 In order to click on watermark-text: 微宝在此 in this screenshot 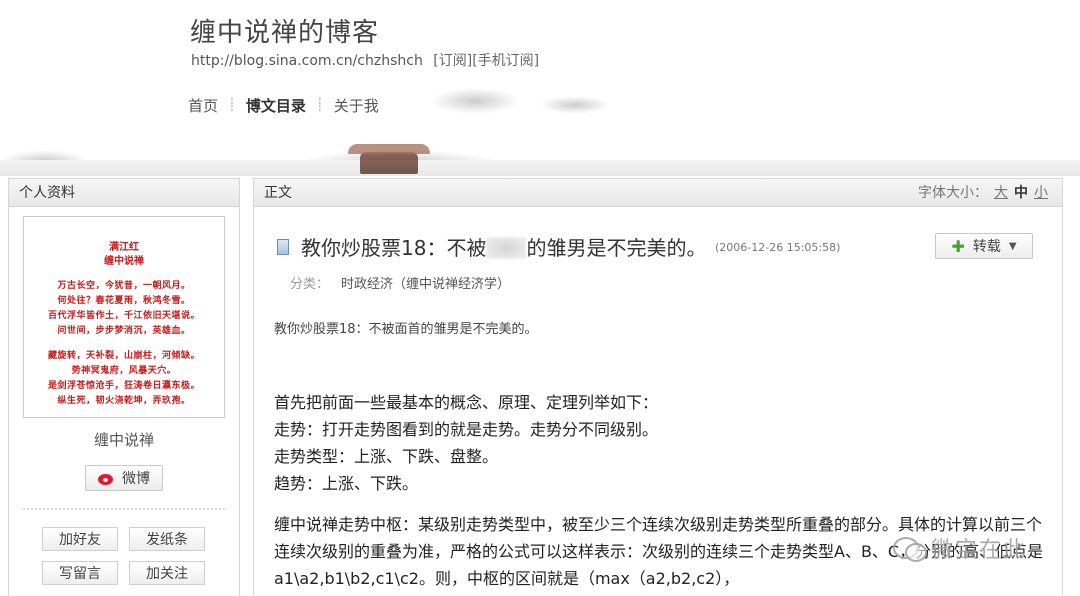, I will do `click(979, 550)`.